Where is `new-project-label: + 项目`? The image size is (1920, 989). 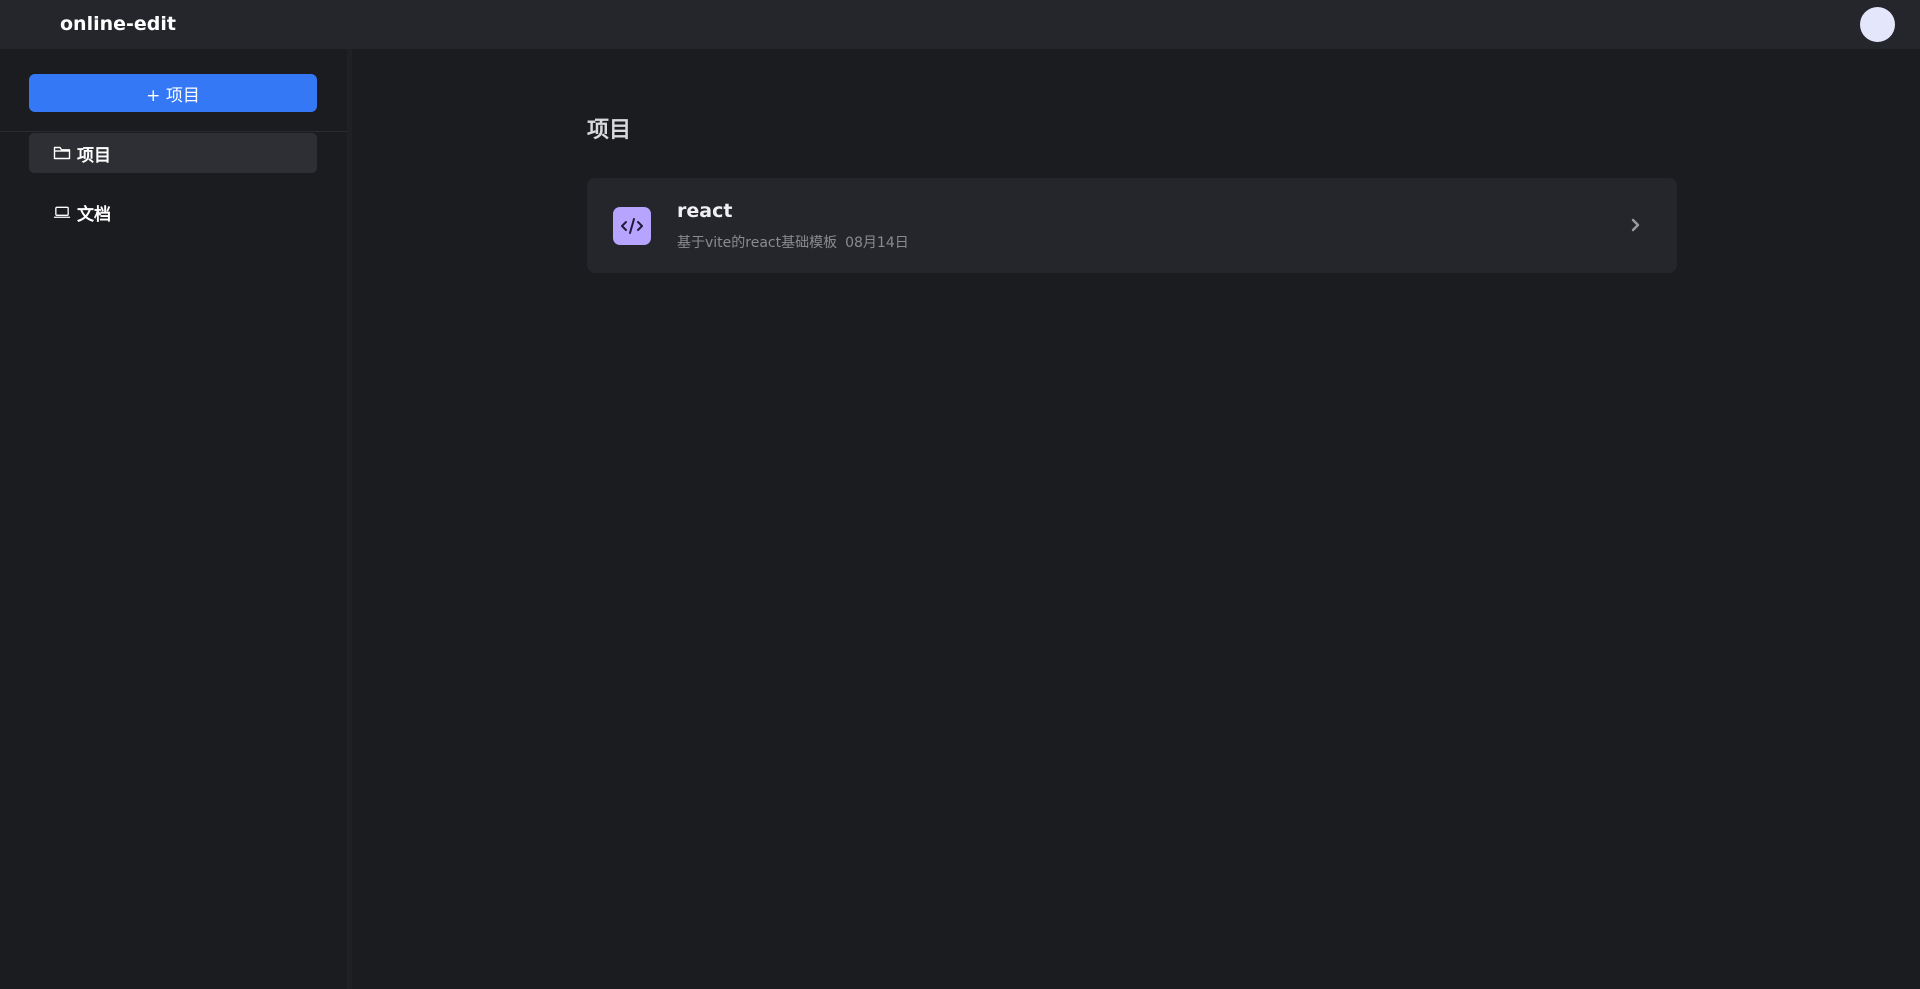
new-project-label: + 项目 is located at coordinates (173, 95).